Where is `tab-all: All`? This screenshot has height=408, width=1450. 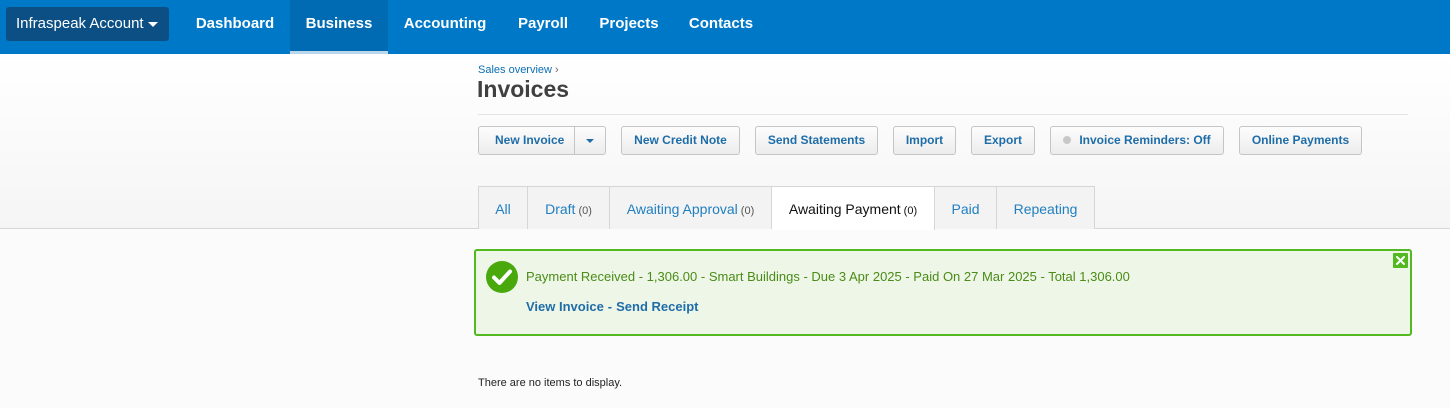 tab-all: All is located at coordinates (503, 207).